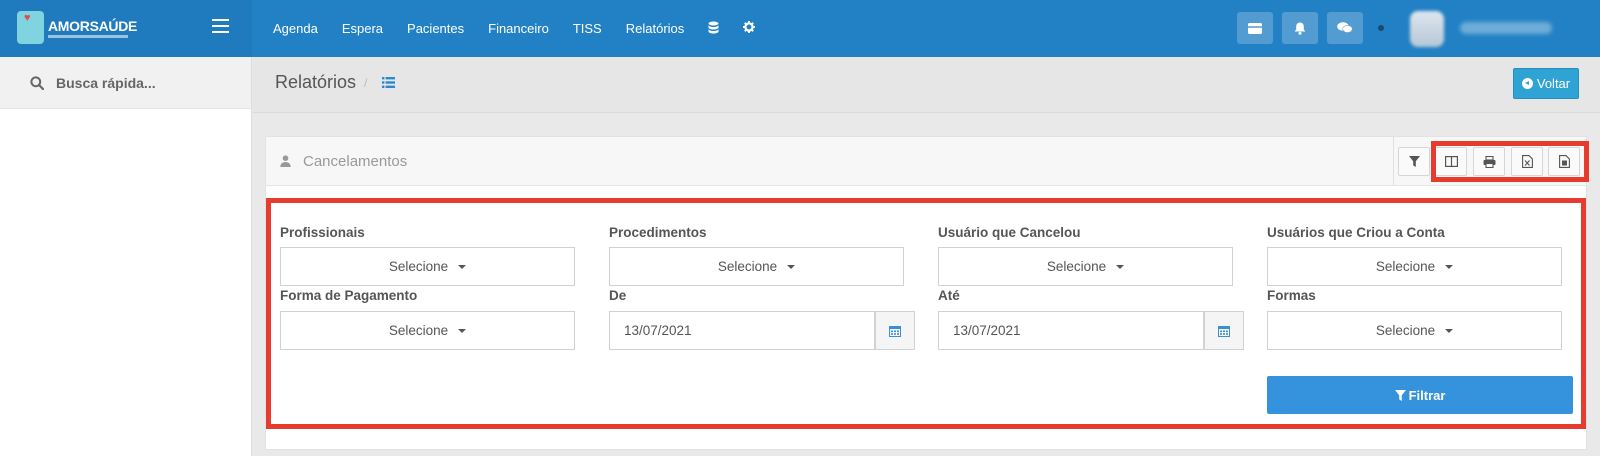 This screenshot has height=456, width=1600. Describe the element at coordinates (316, 82) in the screenshot. I see `page-title: Relatórios` at that location.